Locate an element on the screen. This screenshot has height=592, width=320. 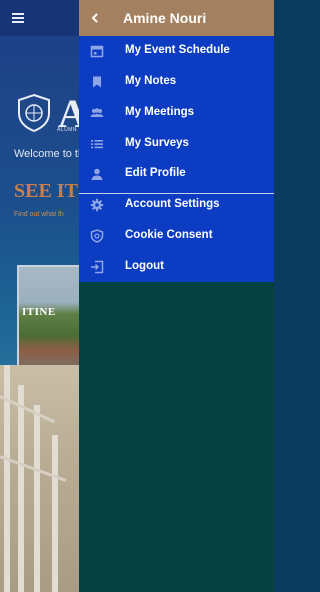
boardwalk-photo is located at coordinates (40, 478).